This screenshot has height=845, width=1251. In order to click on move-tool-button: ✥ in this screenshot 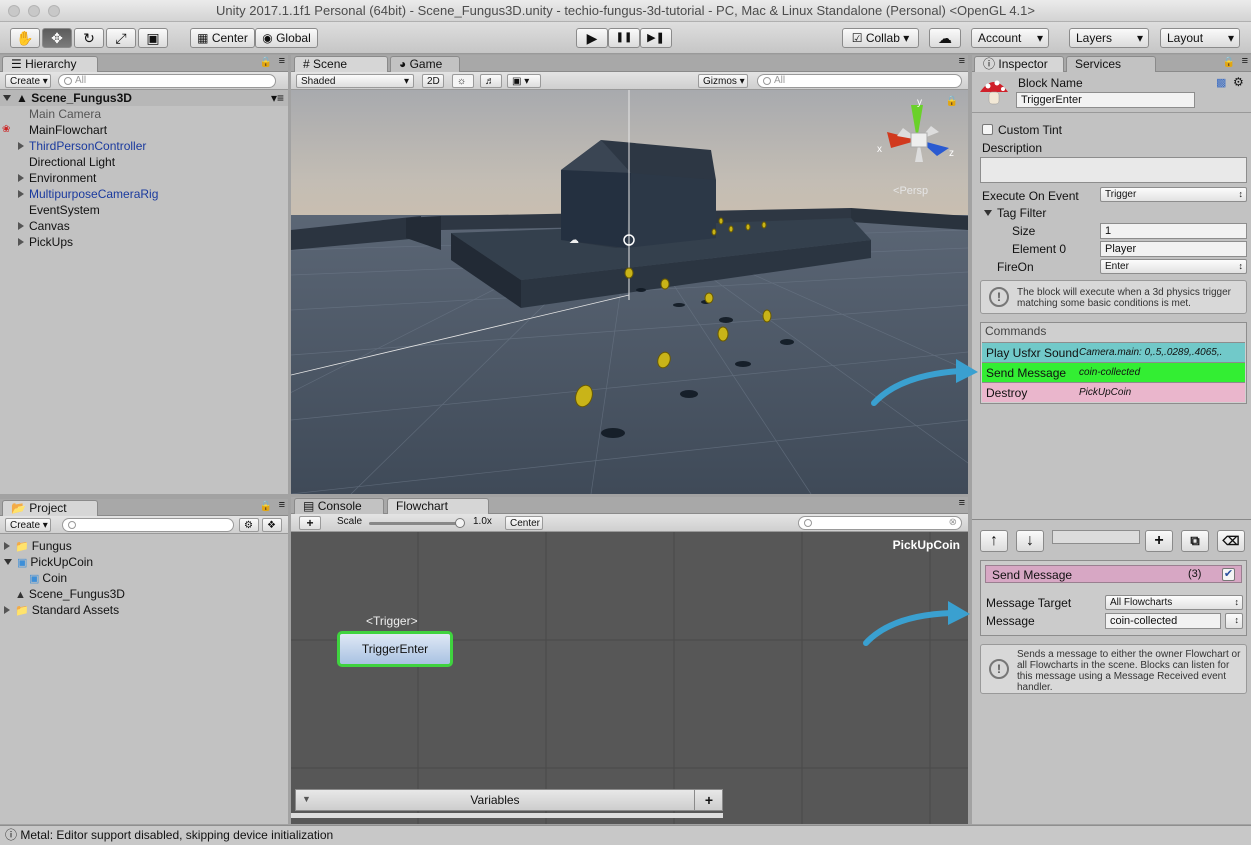, I will do `click(57, 38)`.